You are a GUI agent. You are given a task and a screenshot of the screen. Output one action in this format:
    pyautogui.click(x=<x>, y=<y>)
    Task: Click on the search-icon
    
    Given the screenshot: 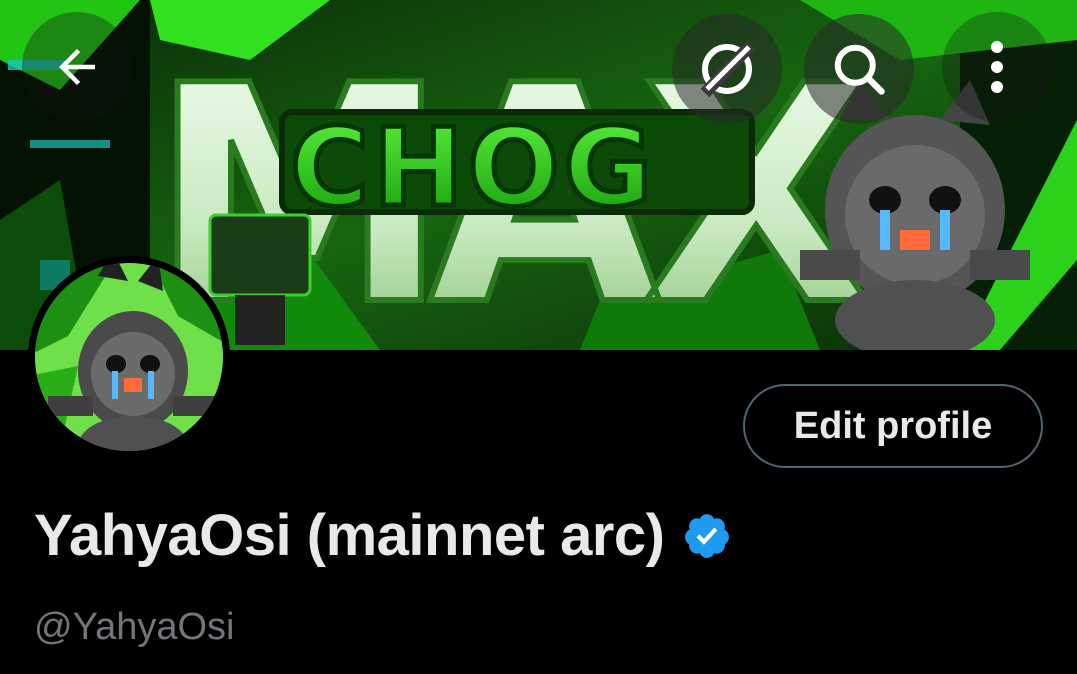 What is the action you would take?
    pyautogui.click(x=859, y=69)
    